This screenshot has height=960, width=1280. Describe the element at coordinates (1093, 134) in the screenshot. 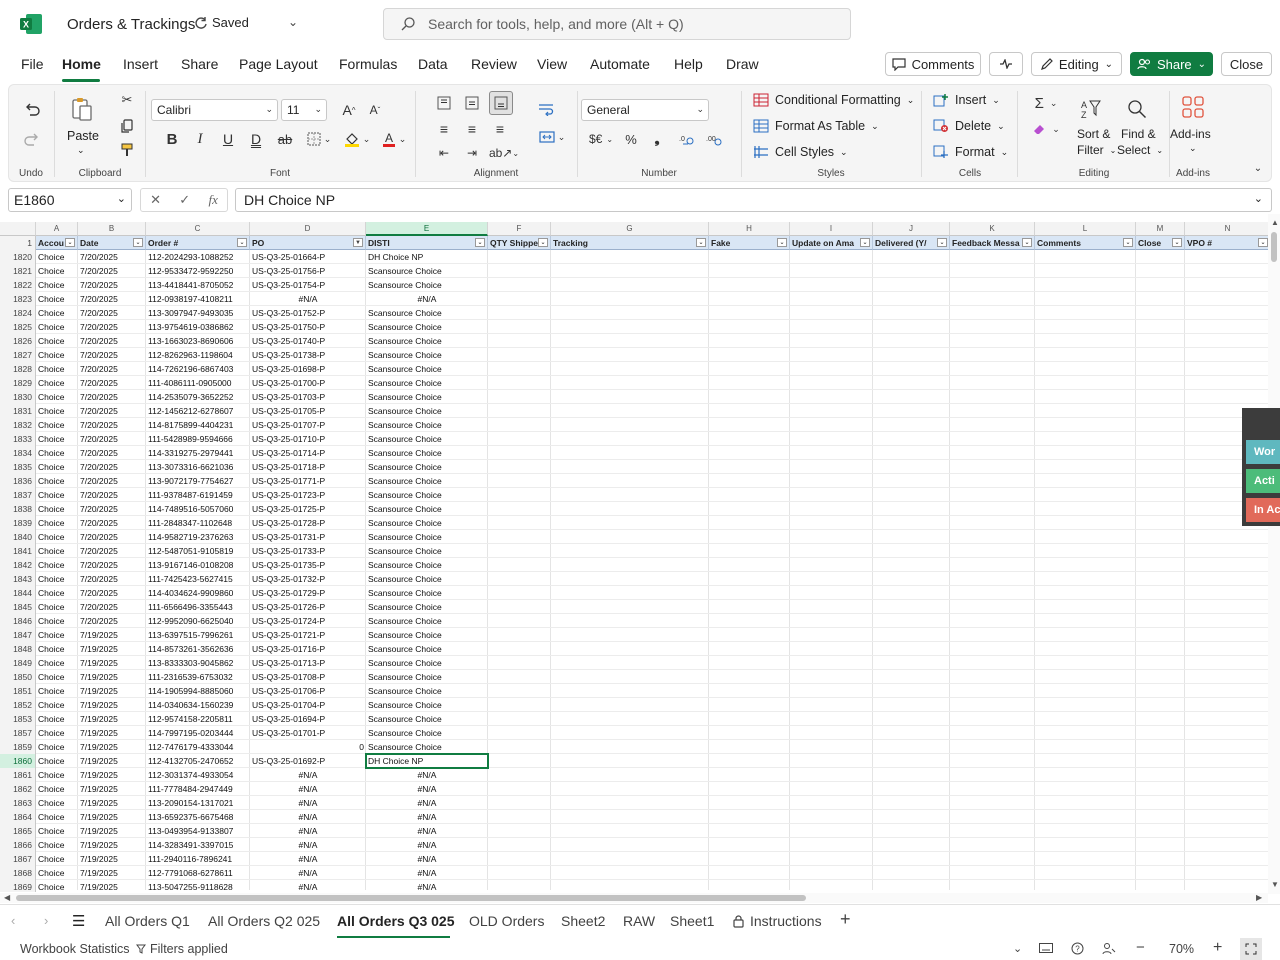

I see `sort-filter-label-1: Sort &` at that location.